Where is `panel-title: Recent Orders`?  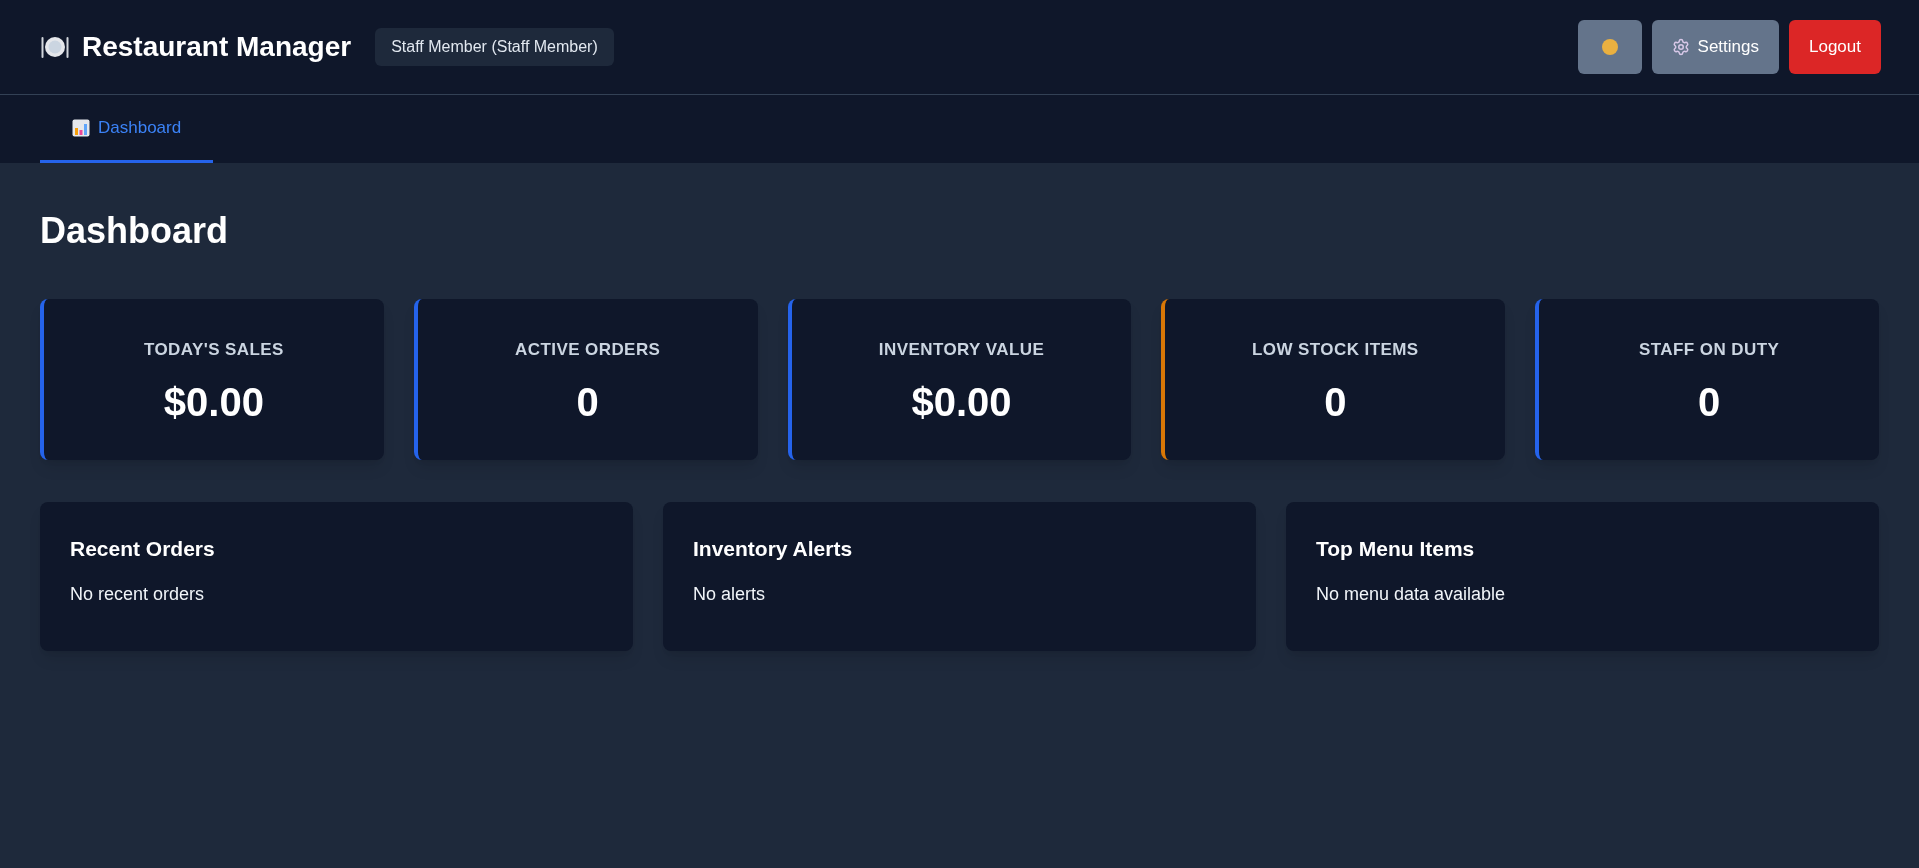 panel-title: Recent Orders is located at coordinates (142, 548).